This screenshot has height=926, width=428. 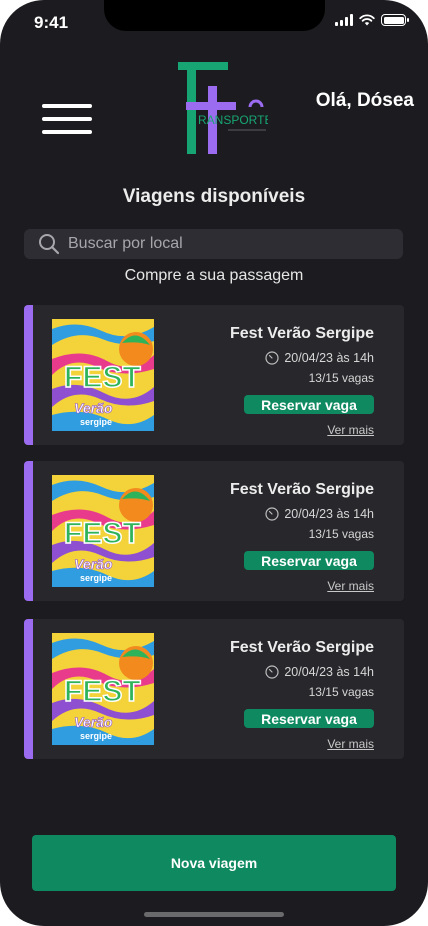 I want to click on battery-icon, so click(x=395, y=20).